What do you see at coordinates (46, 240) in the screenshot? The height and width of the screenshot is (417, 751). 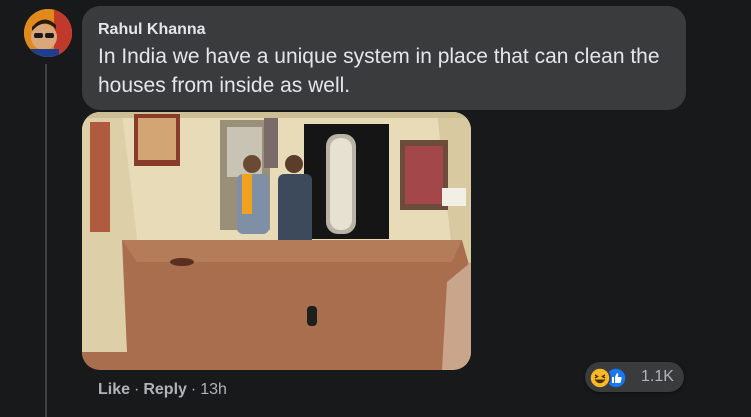 I see `thread-line` at bounding box center [46, 240].